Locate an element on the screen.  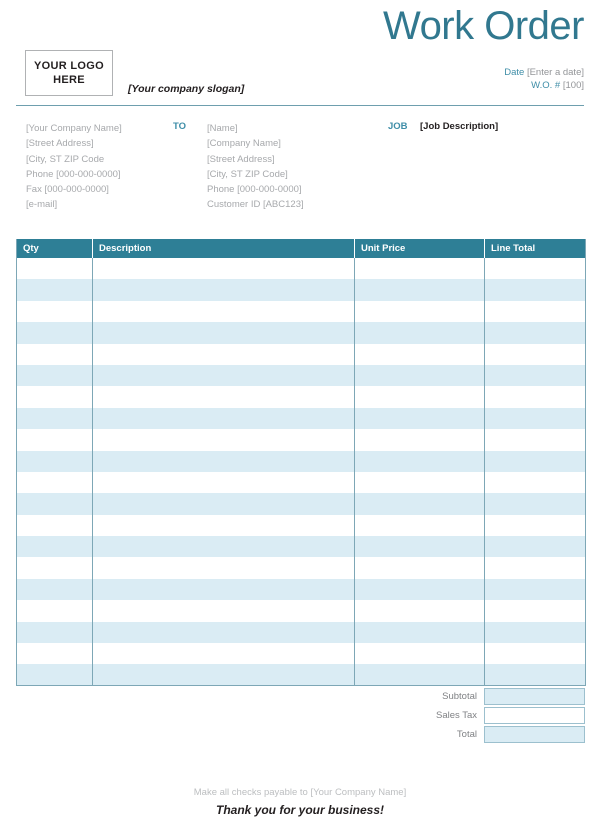
work-order-number-value: [100] is located at coordinates (573, 85).